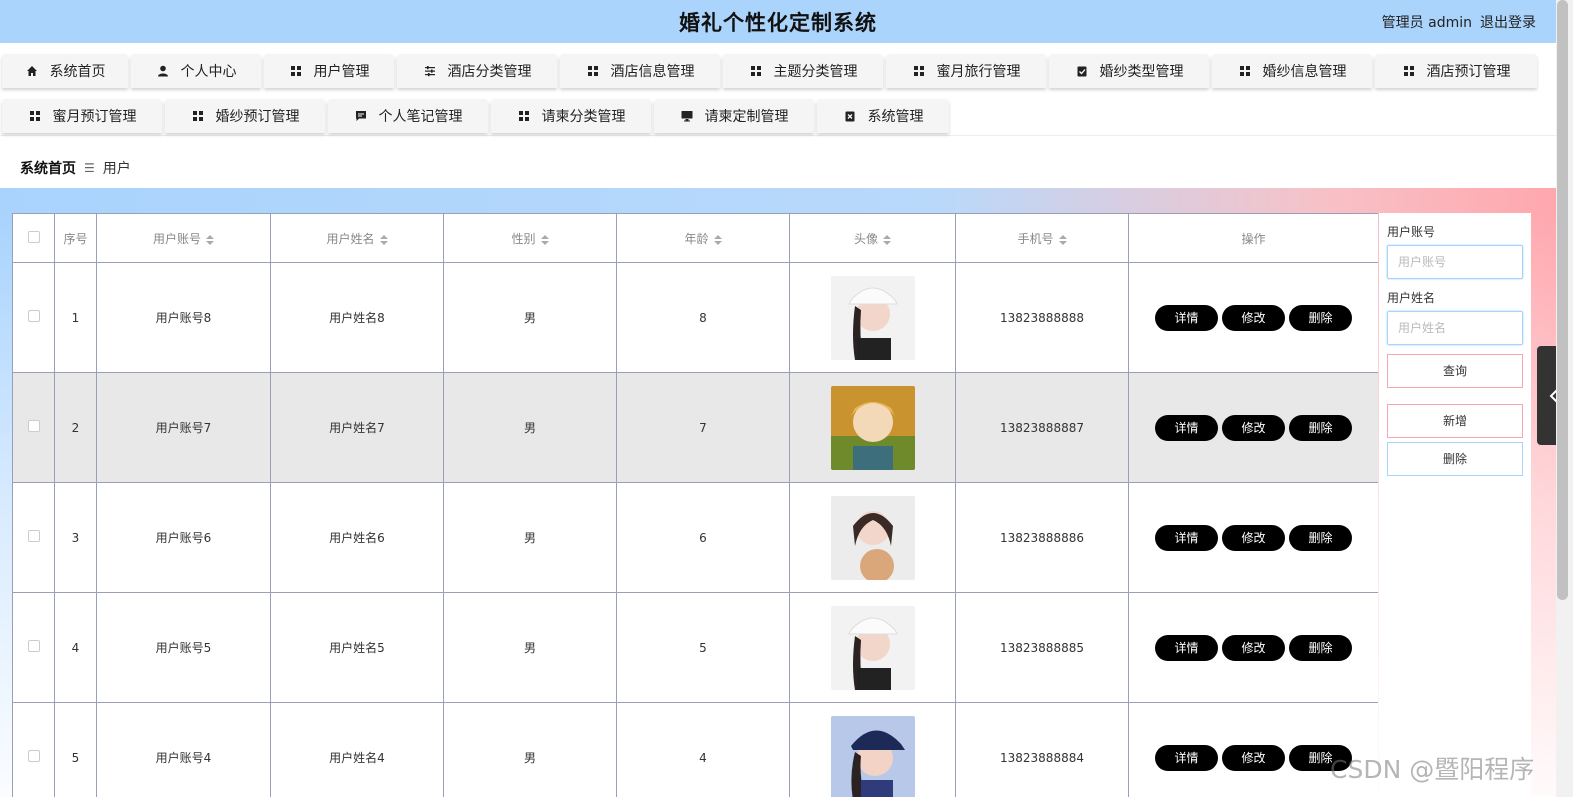  Describe the element at coordinates (1562, 300) in the screenshot. I see `scrollbar-thumb` at that location.